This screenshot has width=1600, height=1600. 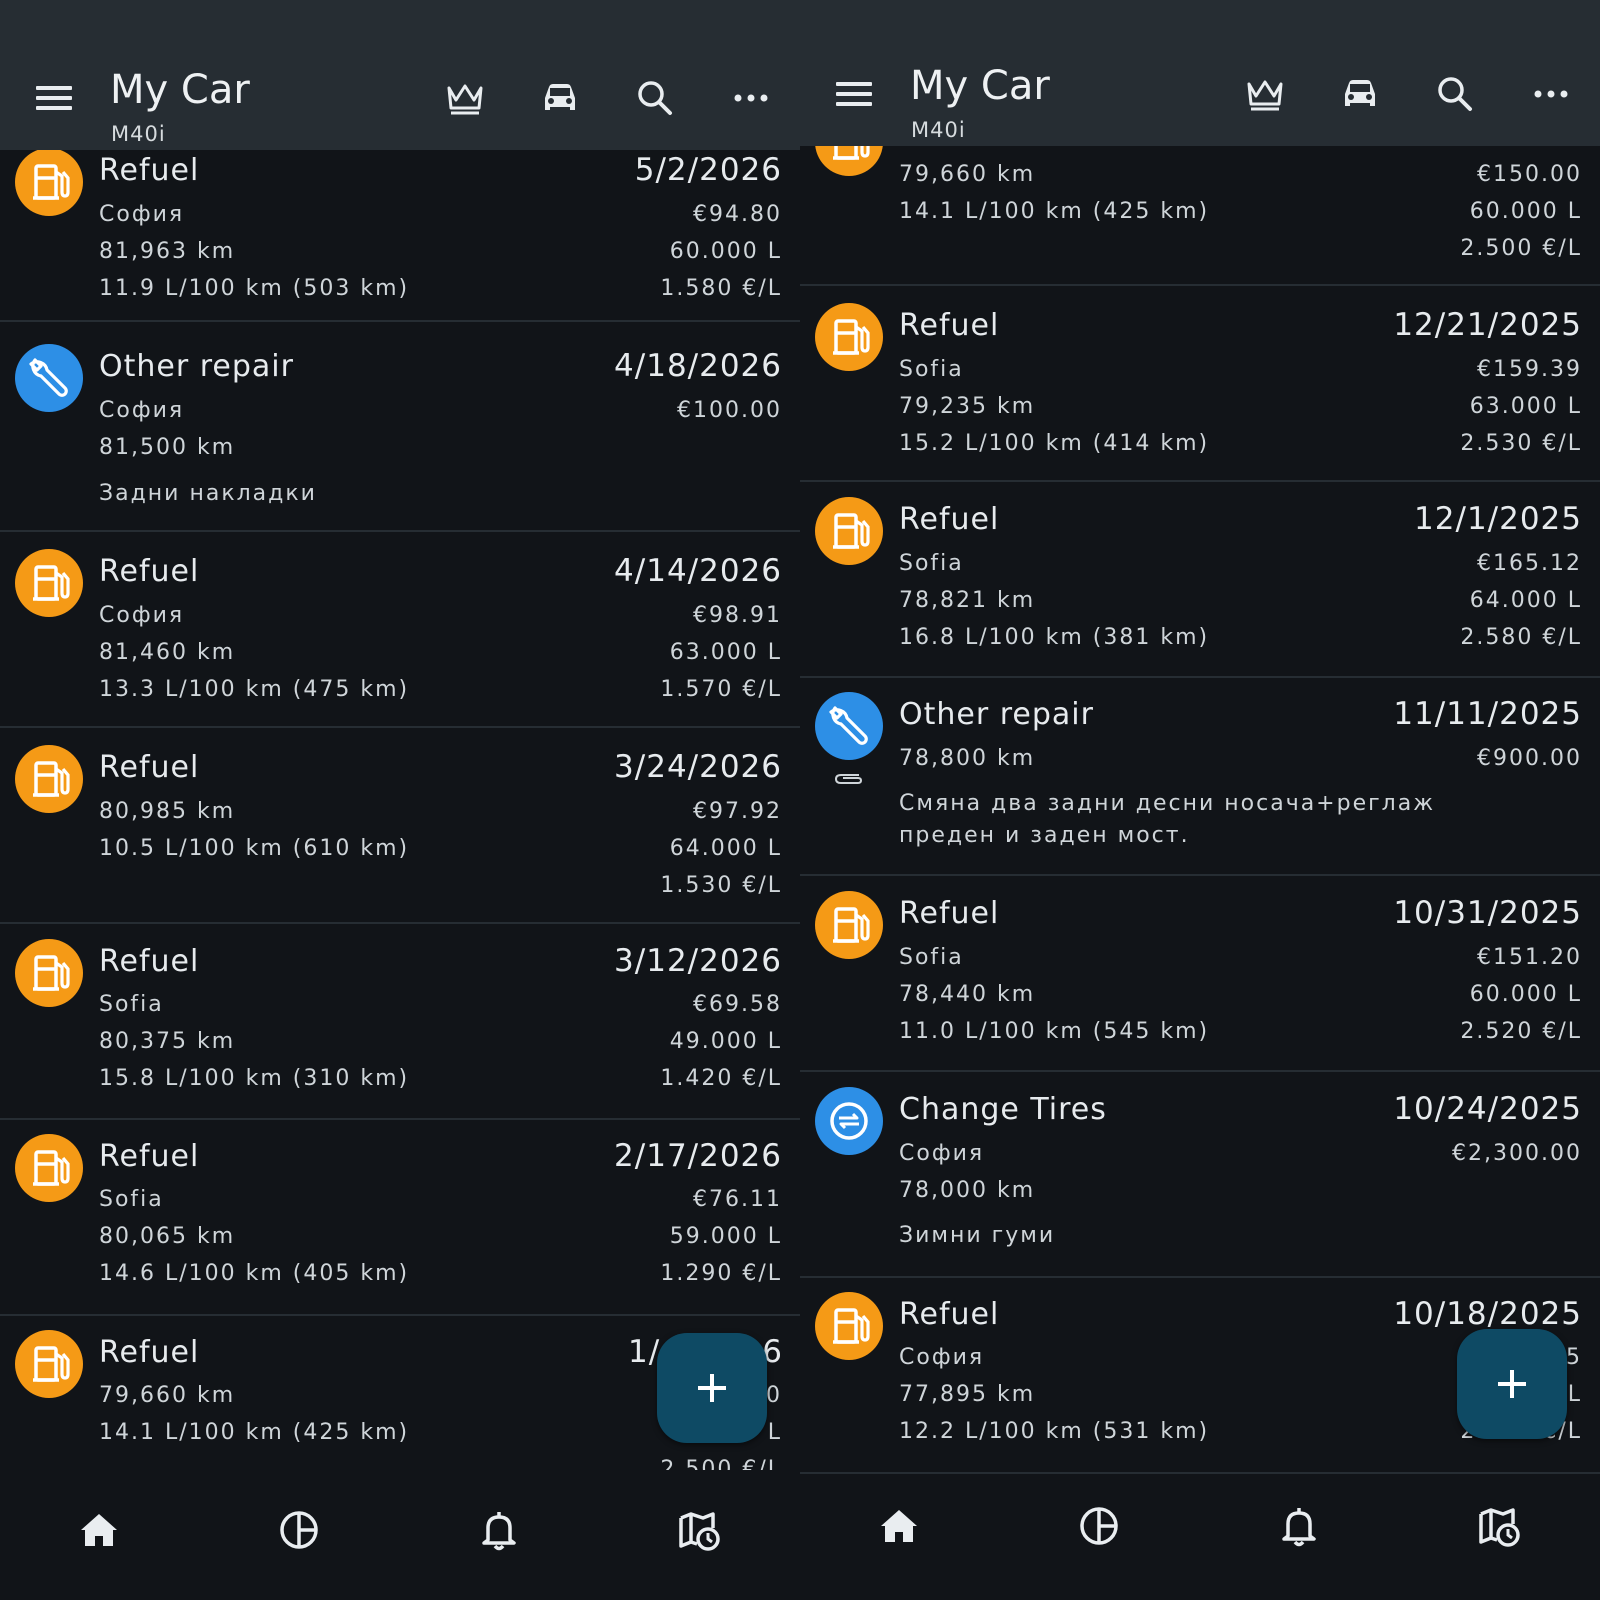 What do you see at coordinates (737, 615) in the screenshot?
I see `entry-cost: €98.91` at bounding box center [737, 615].